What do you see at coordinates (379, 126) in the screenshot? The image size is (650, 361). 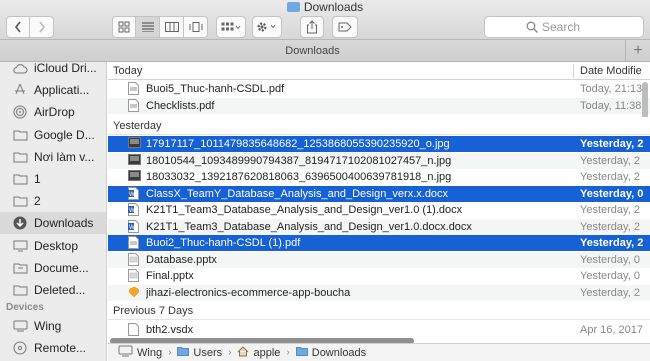 I see `group-header: Yesterday` at bounding box center [379, 126].